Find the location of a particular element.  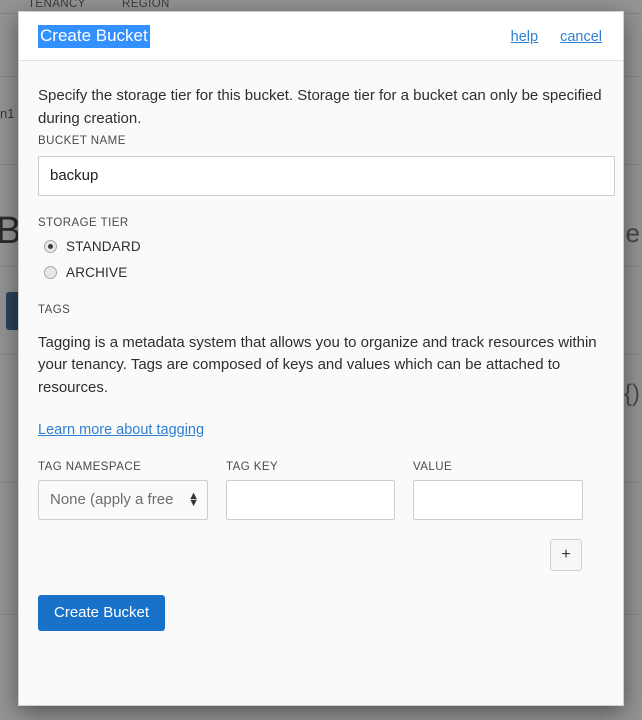

tag-namespace-selected-value: None (apply a free is located at coordinates (112, 500).